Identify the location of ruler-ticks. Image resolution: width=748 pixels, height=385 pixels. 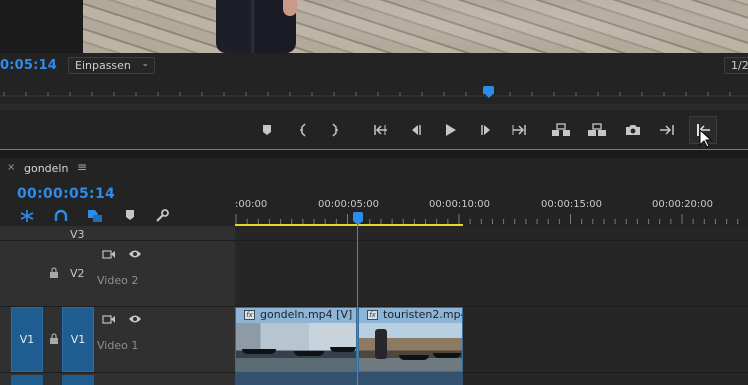
(487, 219).